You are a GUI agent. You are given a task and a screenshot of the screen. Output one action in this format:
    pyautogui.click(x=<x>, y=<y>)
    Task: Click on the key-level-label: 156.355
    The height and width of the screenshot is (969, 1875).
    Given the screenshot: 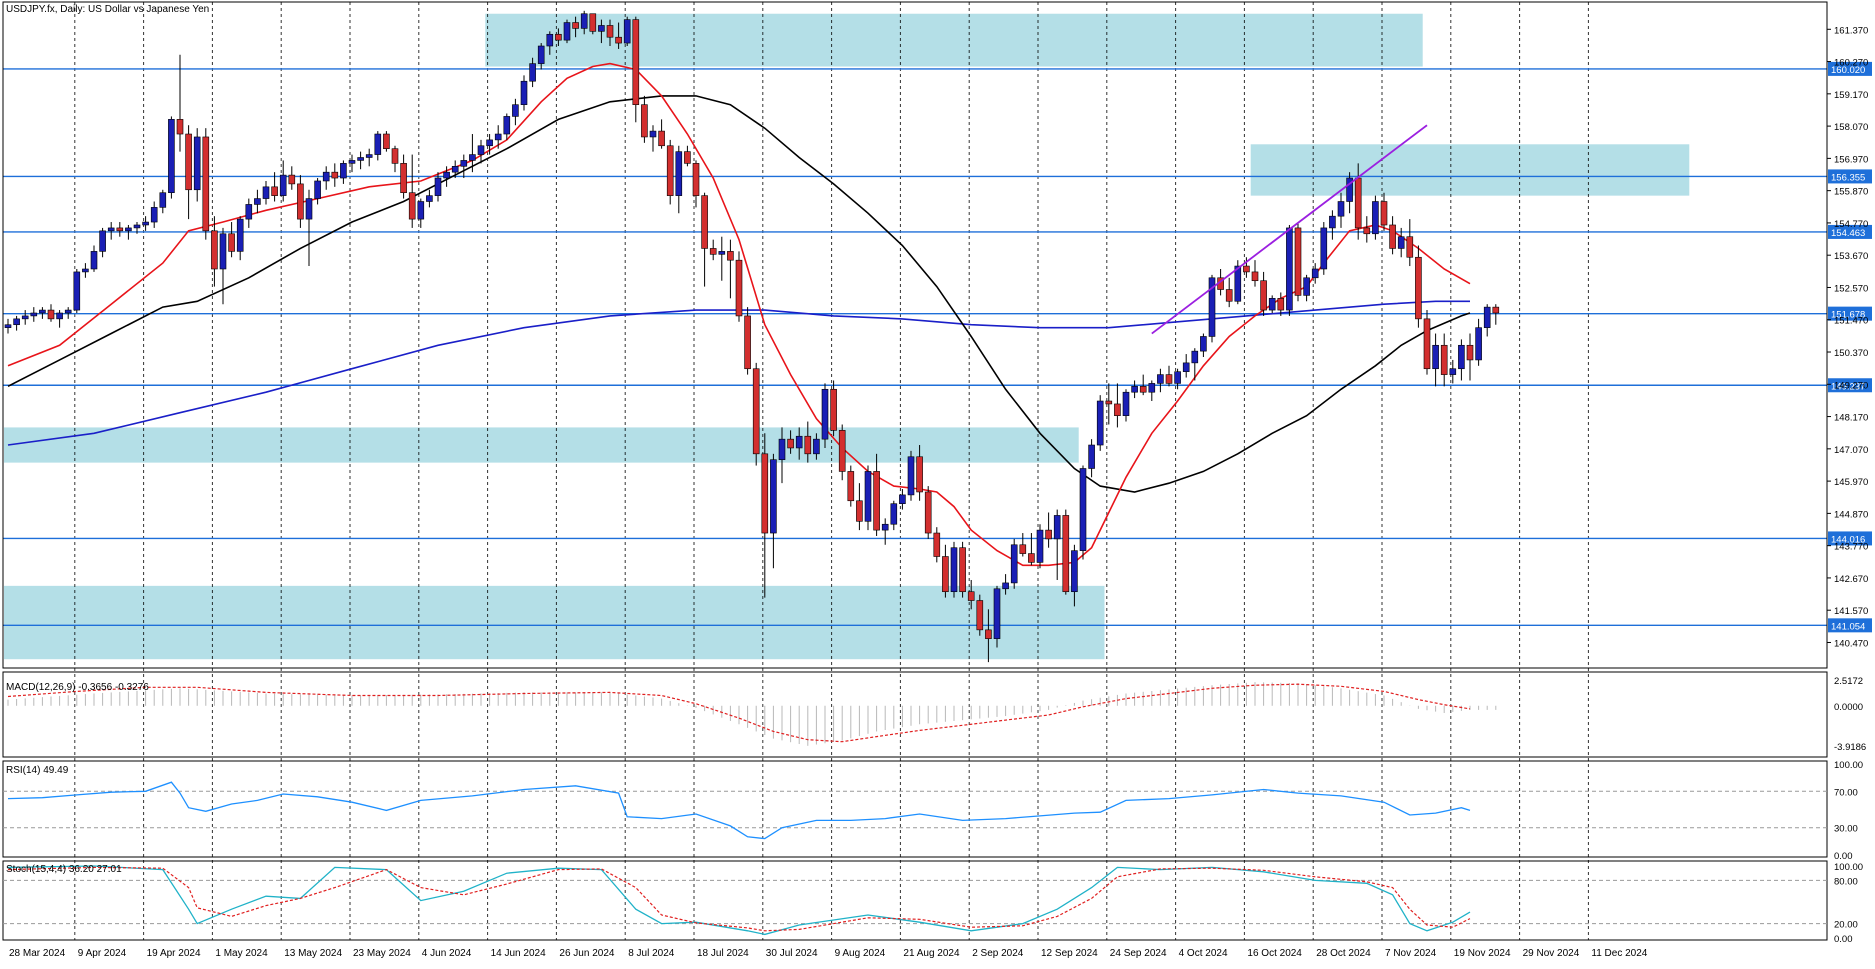 What is the action you would take?
    pyautogui.click(x=1848, y=177)
    